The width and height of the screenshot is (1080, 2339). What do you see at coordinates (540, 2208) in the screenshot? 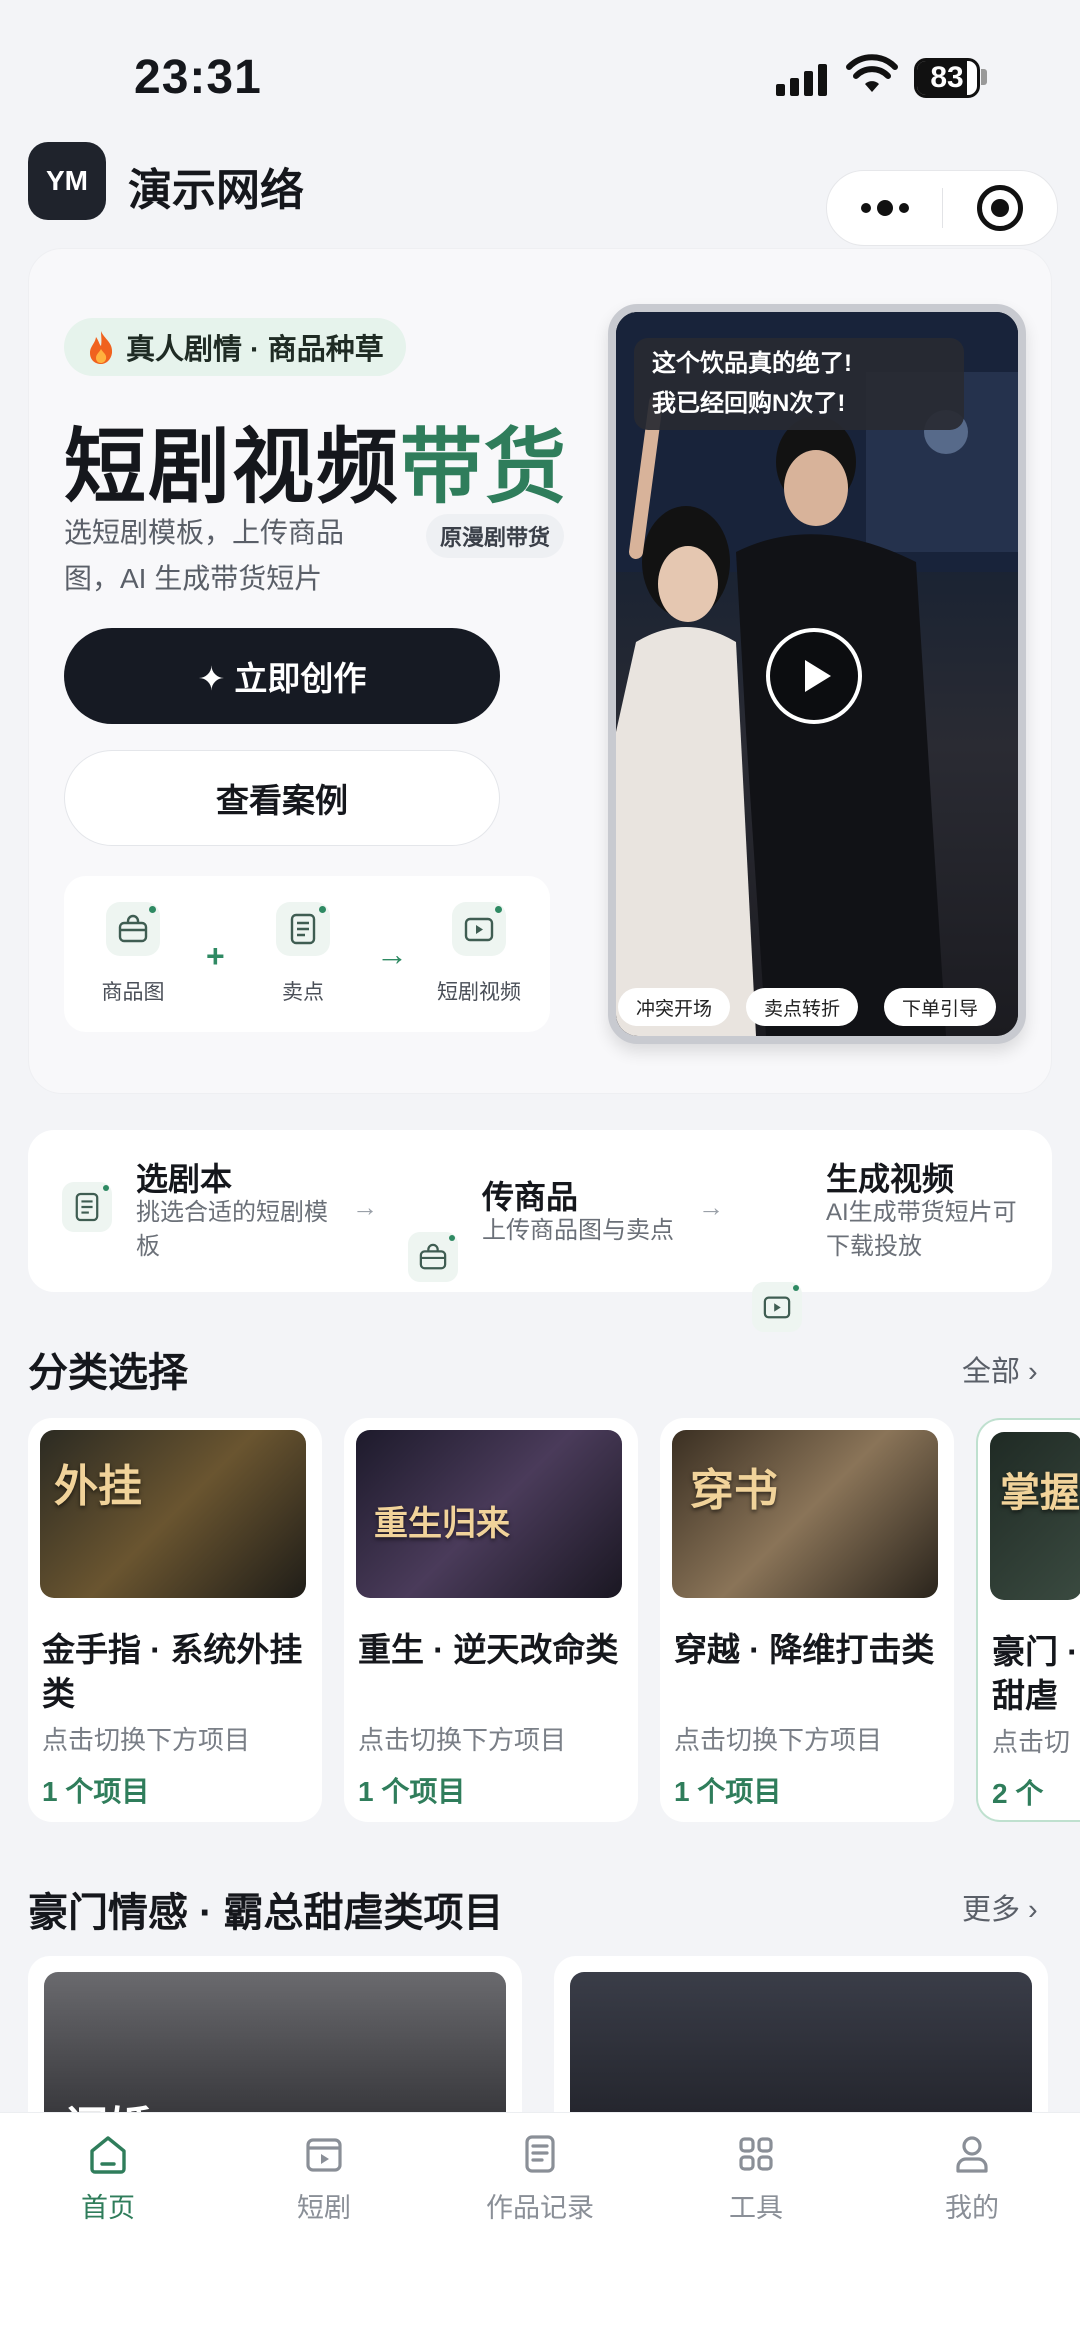
I see `tab-label: 作品记录` at bounding box center [540, 2208].